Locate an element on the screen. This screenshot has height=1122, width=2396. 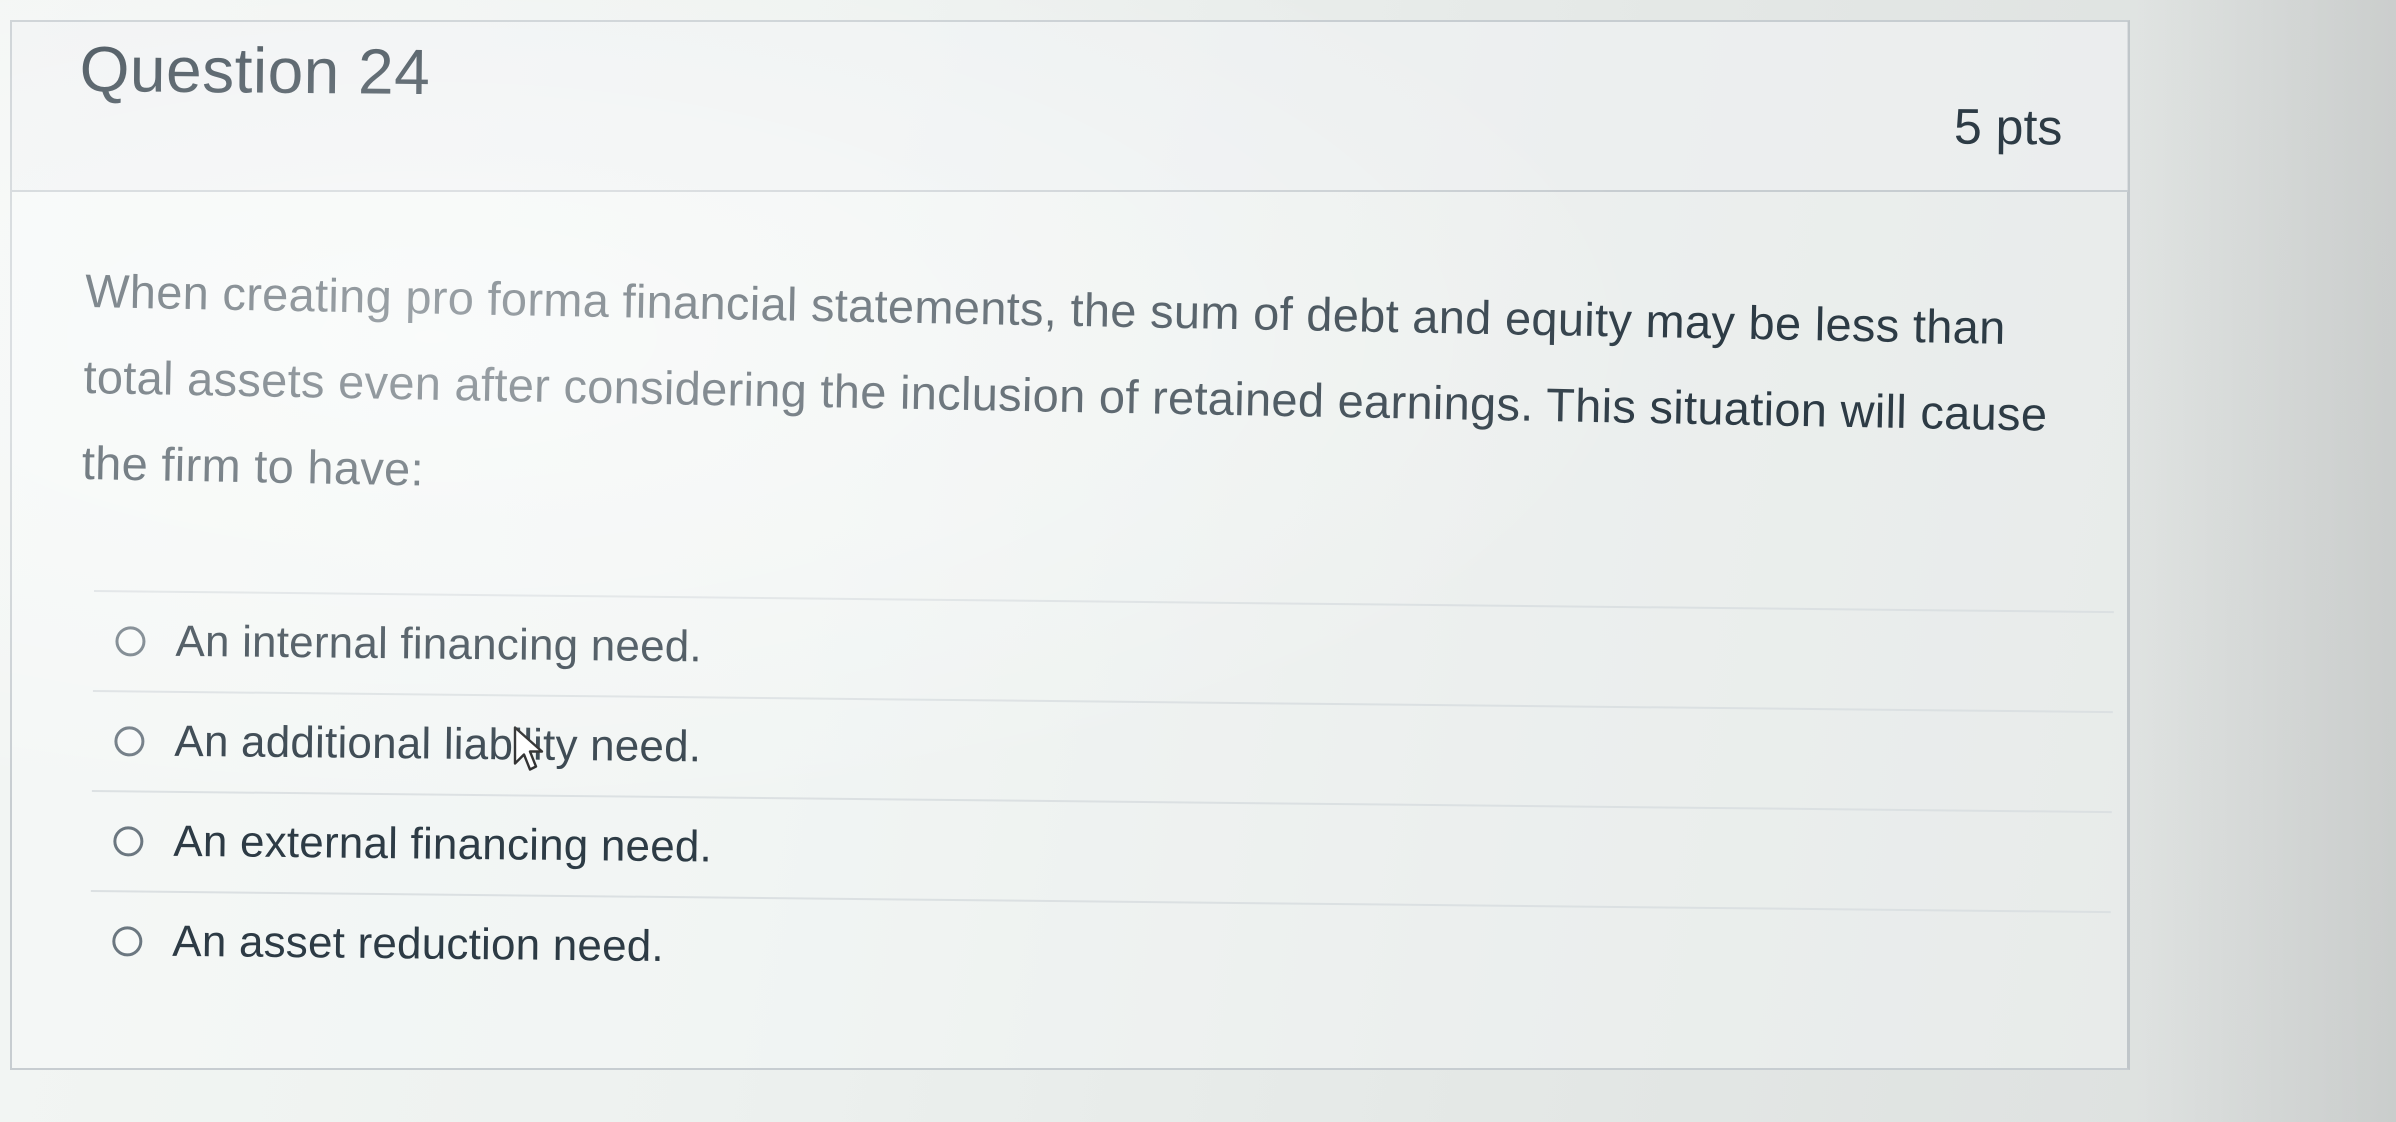
question-title: Question 24 is located at coordinates (255, 70).